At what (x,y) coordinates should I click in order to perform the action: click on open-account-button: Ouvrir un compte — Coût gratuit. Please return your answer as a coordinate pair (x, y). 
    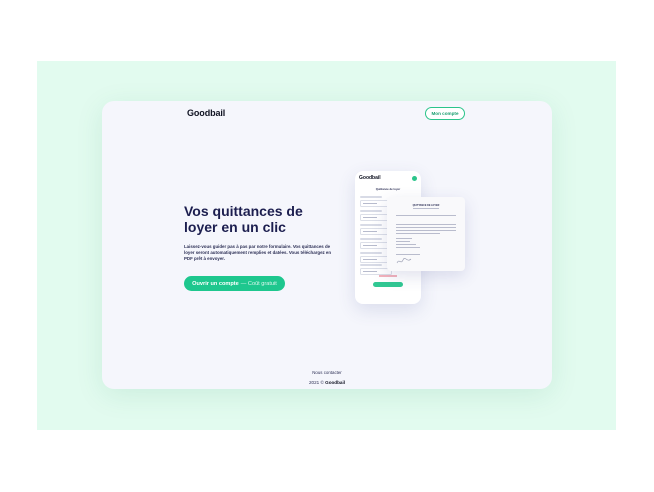
    Looking at the image, I should click on (234, 283).